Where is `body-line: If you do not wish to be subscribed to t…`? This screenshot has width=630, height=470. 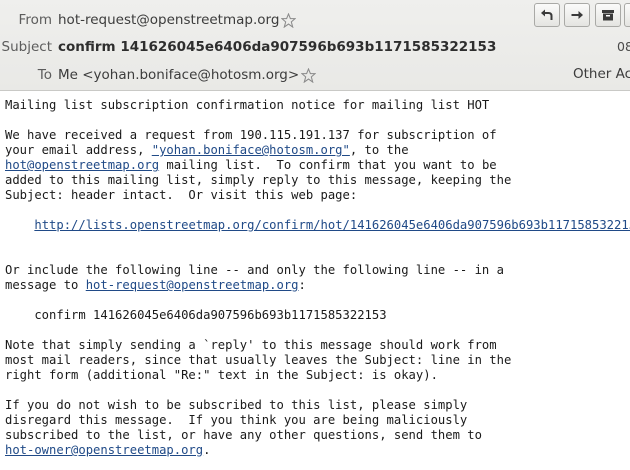 body-line: If you do not wish to be subscribed to t… is located at coordinates (236, 405).